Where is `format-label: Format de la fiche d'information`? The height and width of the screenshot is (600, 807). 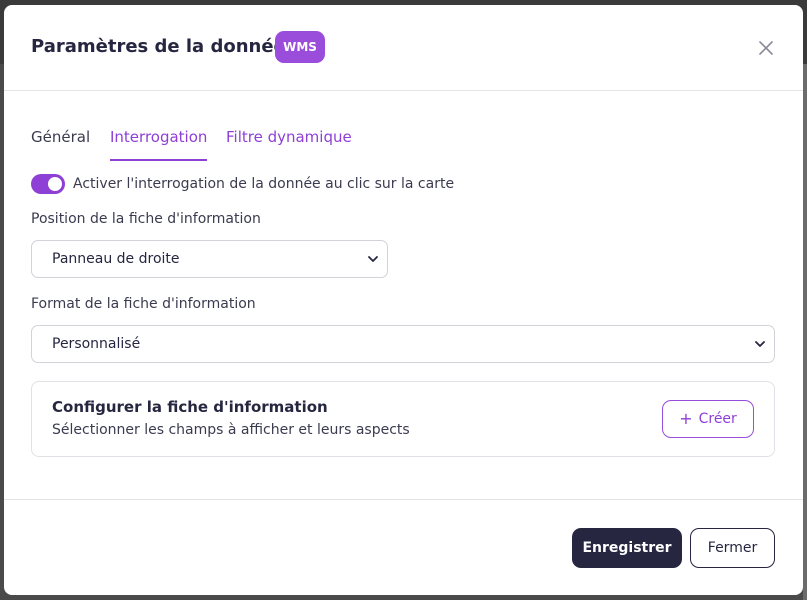
format-label: Format de la fiche d'information is located at coordinates (143, 304).